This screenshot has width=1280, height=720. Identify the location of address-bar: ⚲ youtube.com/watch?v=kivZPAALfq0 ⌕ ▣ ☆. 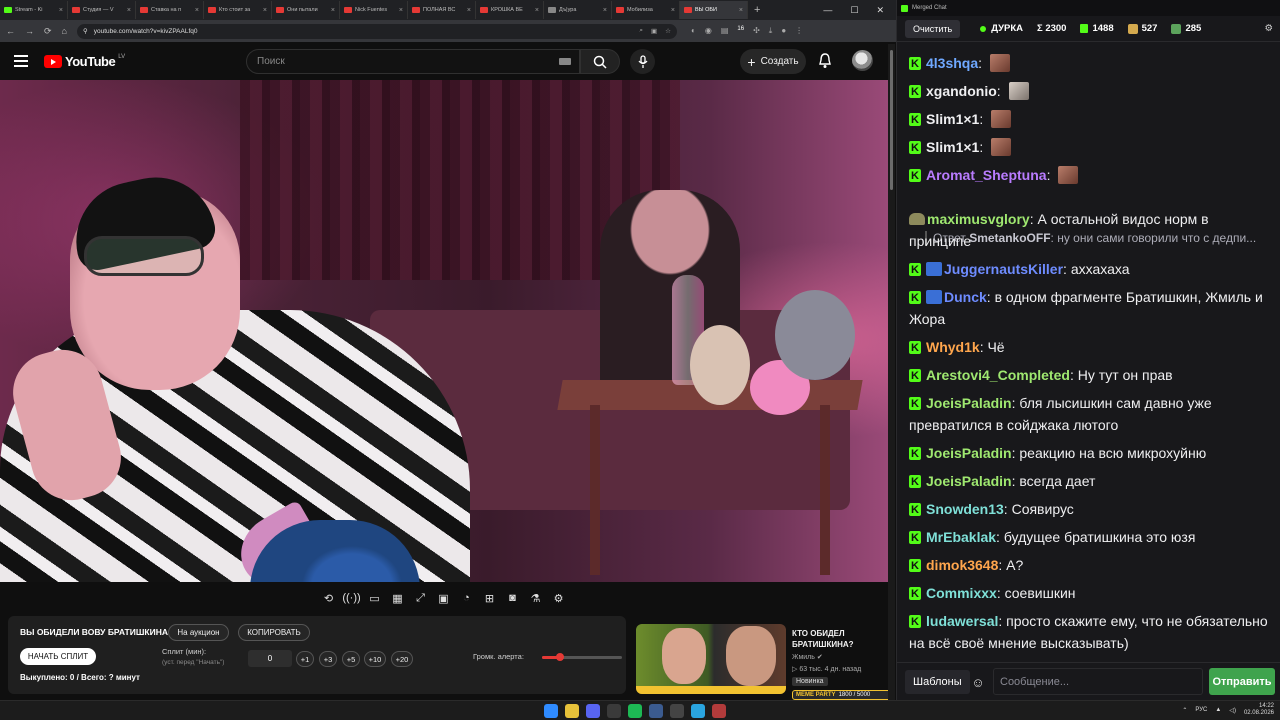
(376, 31).